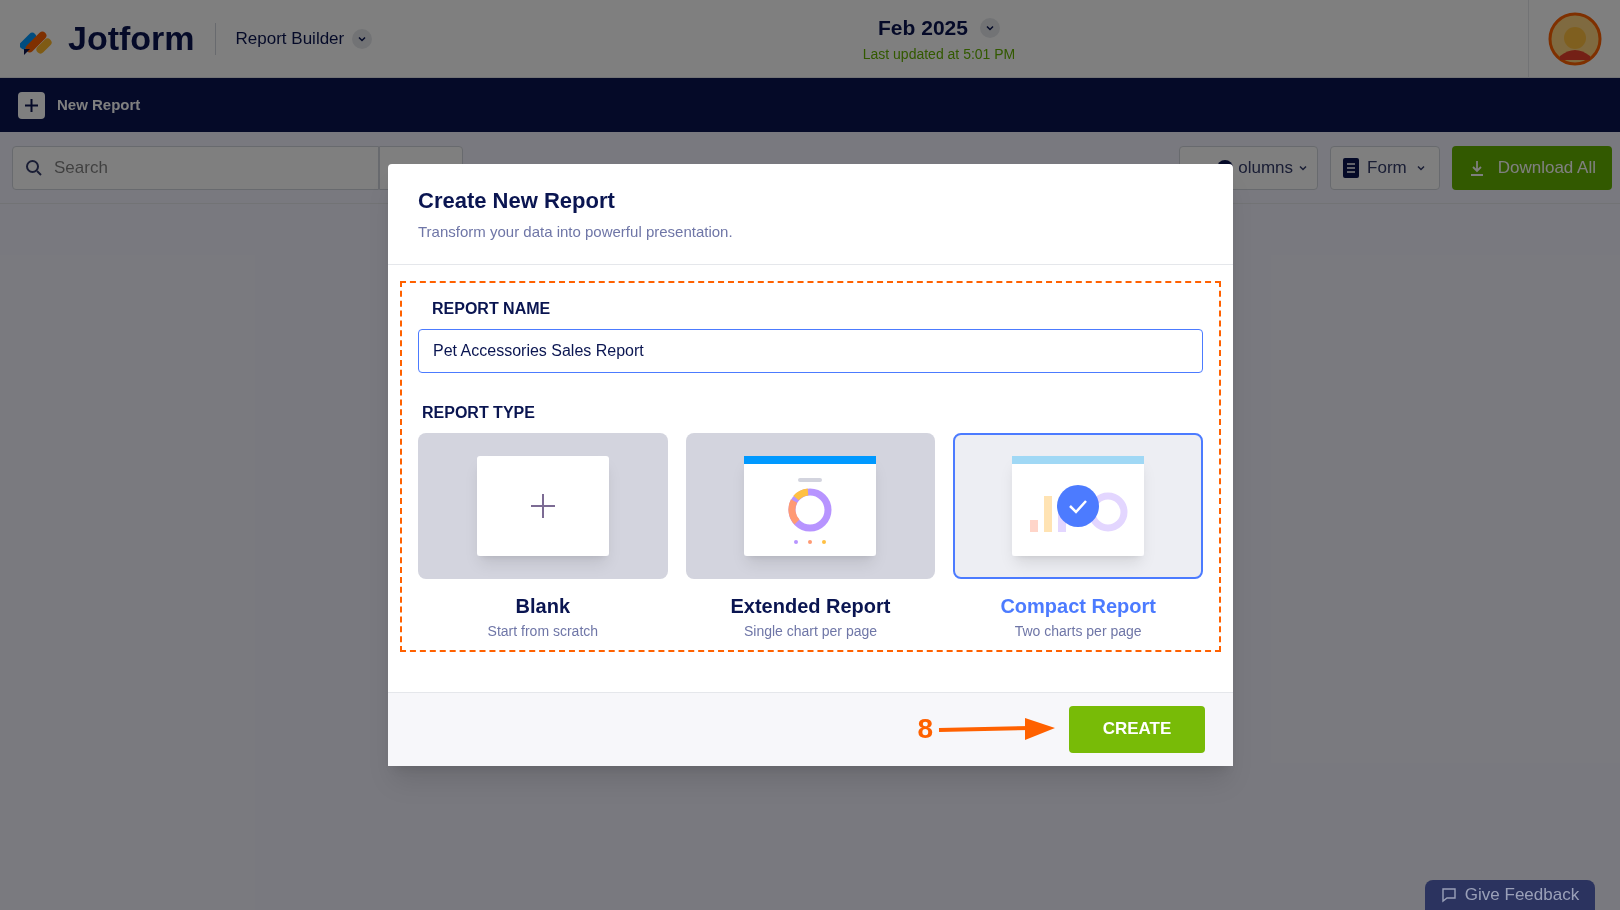 The height and width of the screenshot is (910, 1620). I want to click on search-icon, so click(34, 167).